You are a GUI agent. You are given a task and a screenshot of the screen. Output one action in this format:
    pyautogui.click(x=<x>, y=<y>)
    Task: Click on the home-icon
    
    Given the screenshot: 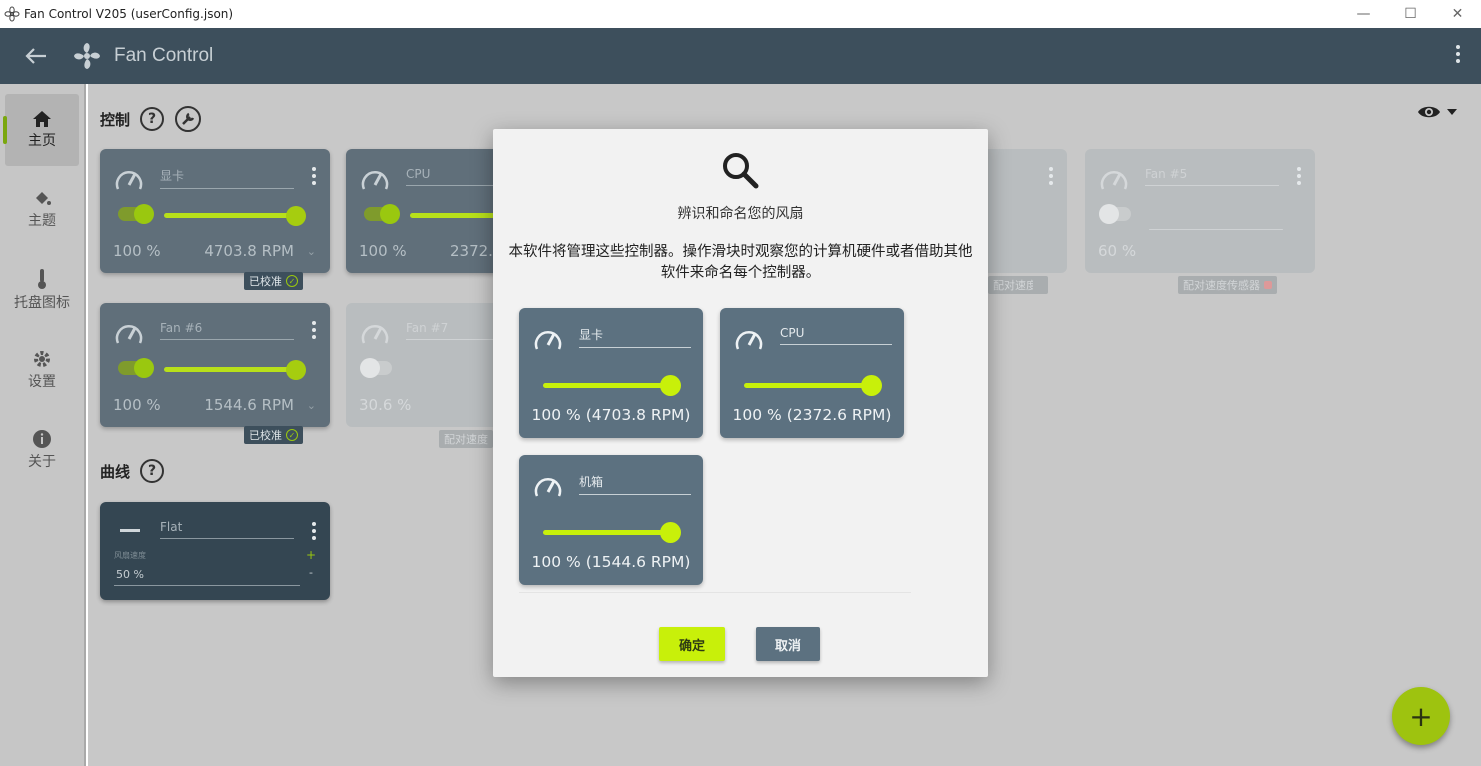 What is the action you would take?
    pyautogui.click(x=42, y=119)
    